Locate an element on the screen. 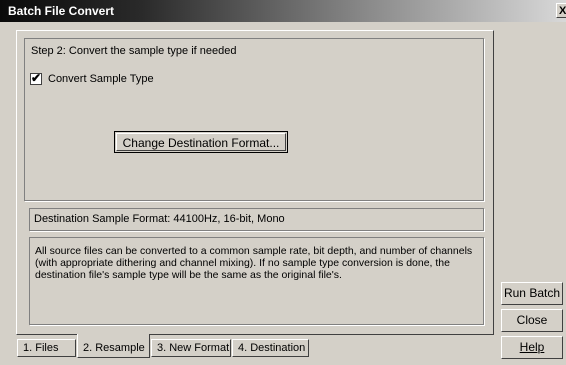 The width and height of the screenshot is (566, 365). convert-sample-type-checkbox: ✔ is located at coordinates (36, 78).